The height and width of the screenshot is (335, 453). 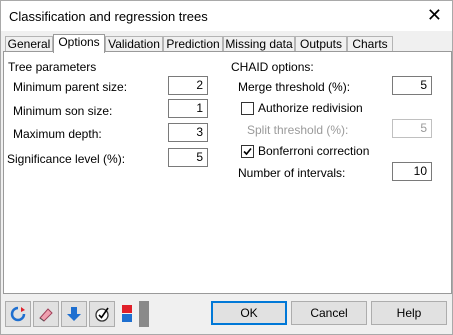 What do you see at coordinates (412, 171) in the screenshot?
I see `number-of-intervals-field: 10` at bounding box center [412, 171].